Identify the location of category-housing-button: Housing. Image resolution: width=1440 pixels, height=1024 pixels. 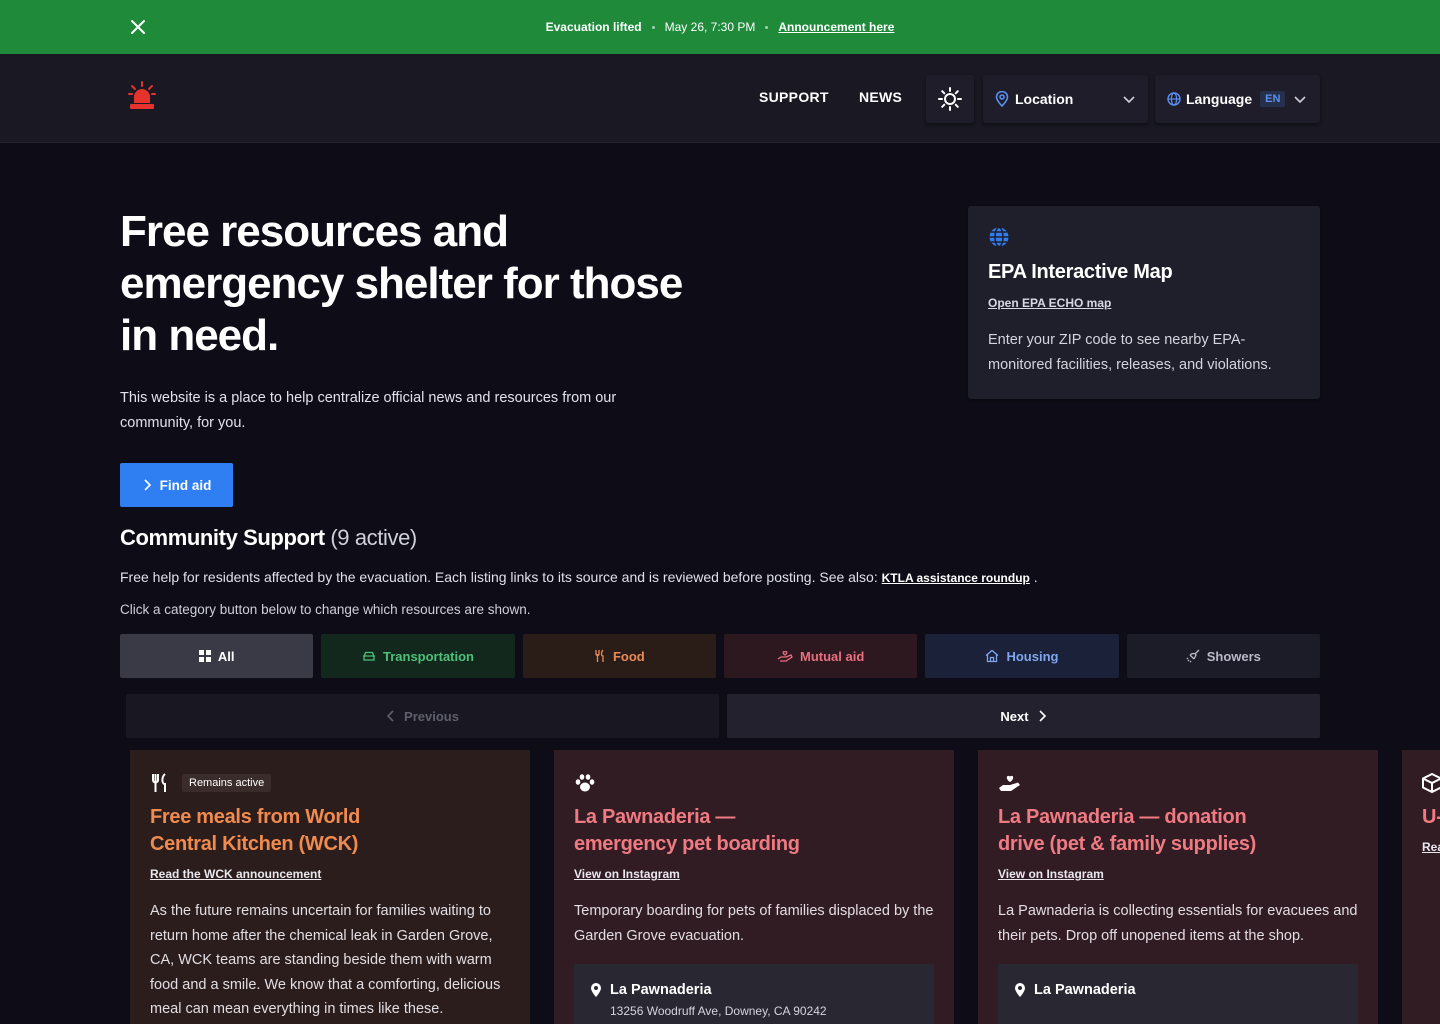
(1022, 656).